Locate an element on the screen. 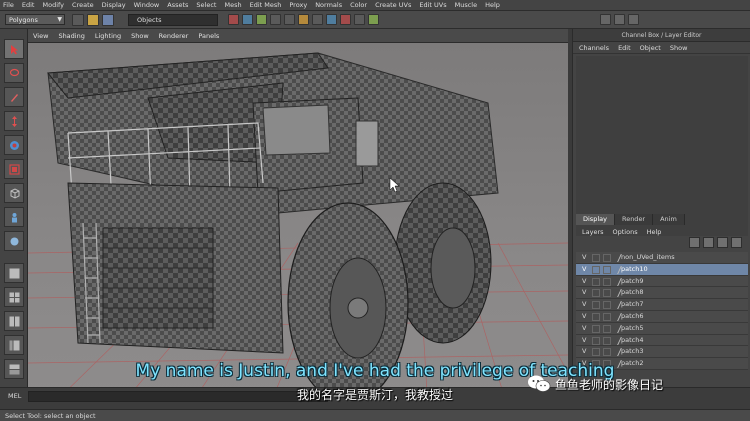 The image size is (750, 421). menu-create: Create is located at coordinates (83, 5).